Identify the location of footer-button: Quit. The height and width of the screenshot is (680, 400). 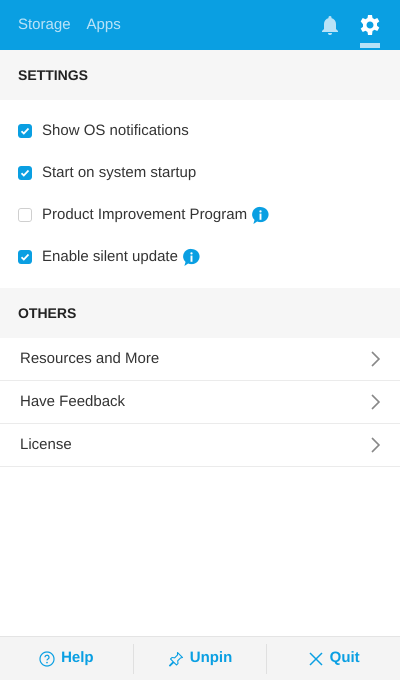
(334, 658).